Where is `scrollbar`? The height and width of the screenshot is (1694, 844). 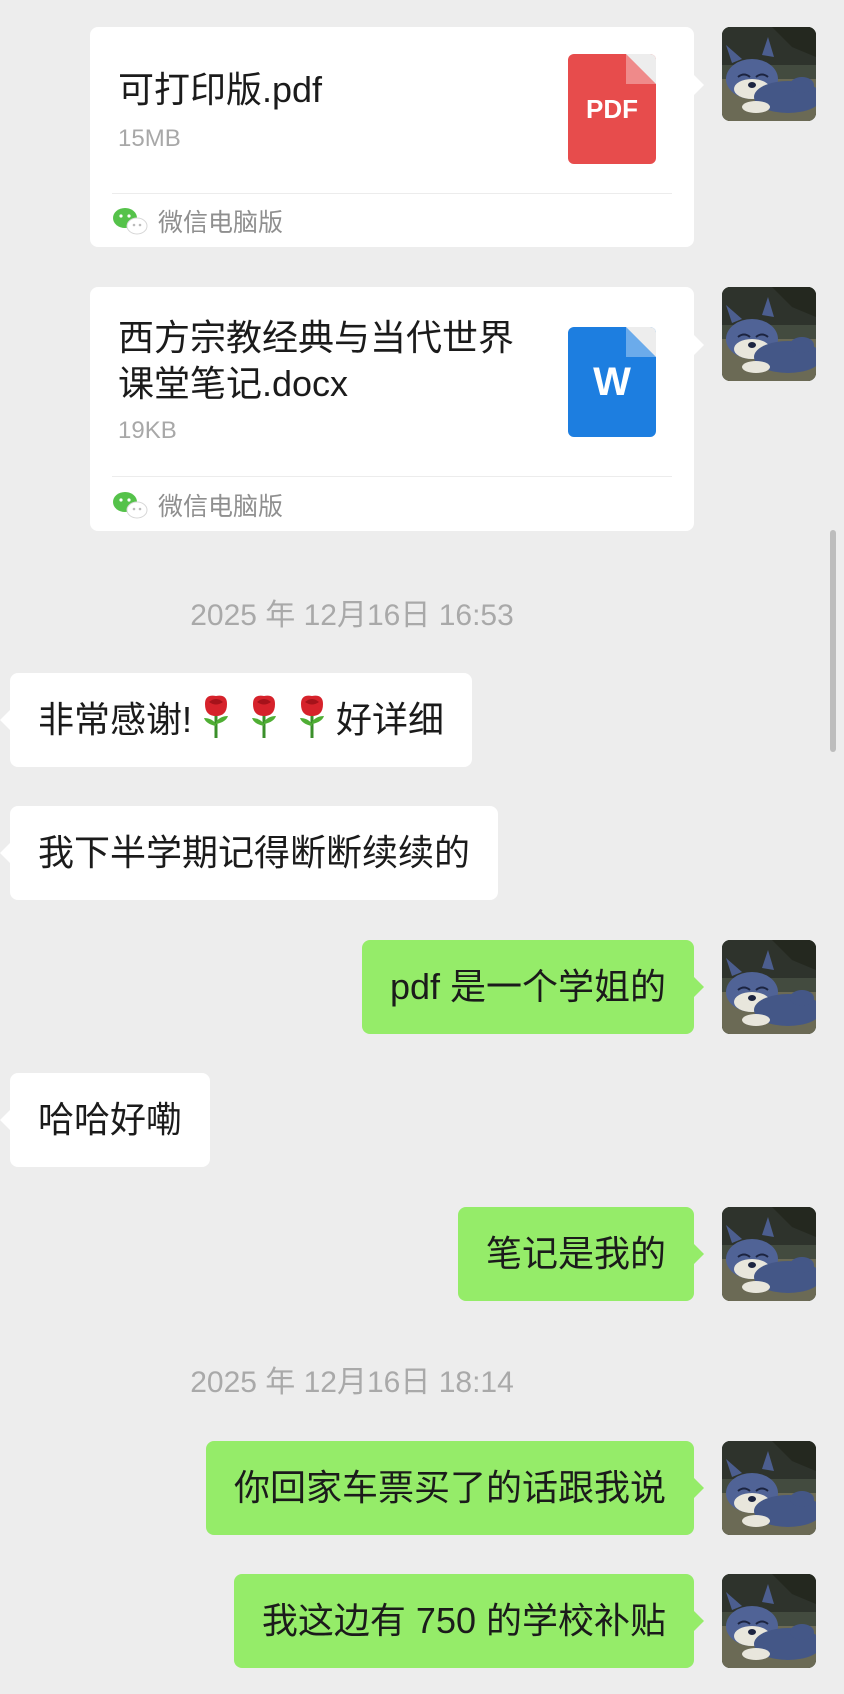 scrollbar is located at coordinates (833, 641).